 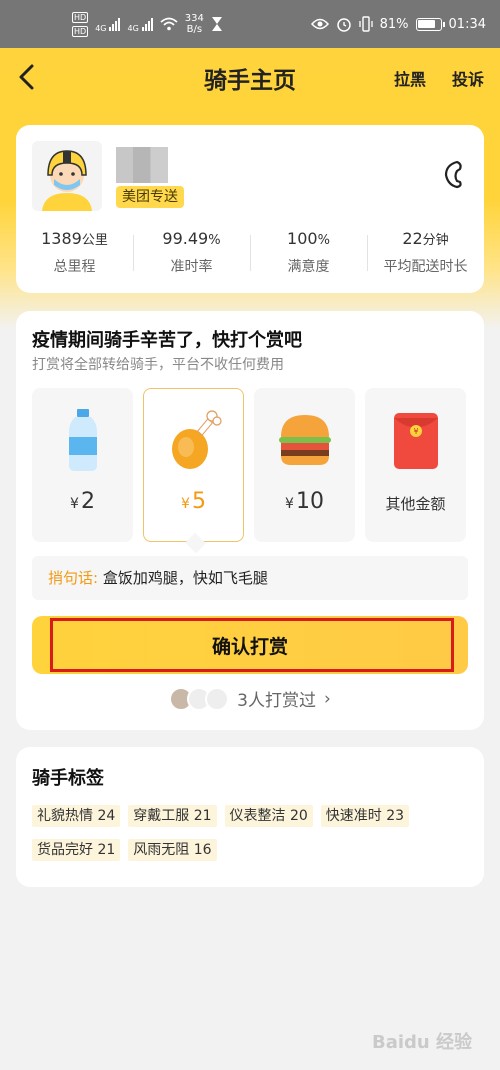 What do you see at coordinates (197, 439) in the screenshot?
I see `chicken-leg-icon` at bounding box center [197, 439].